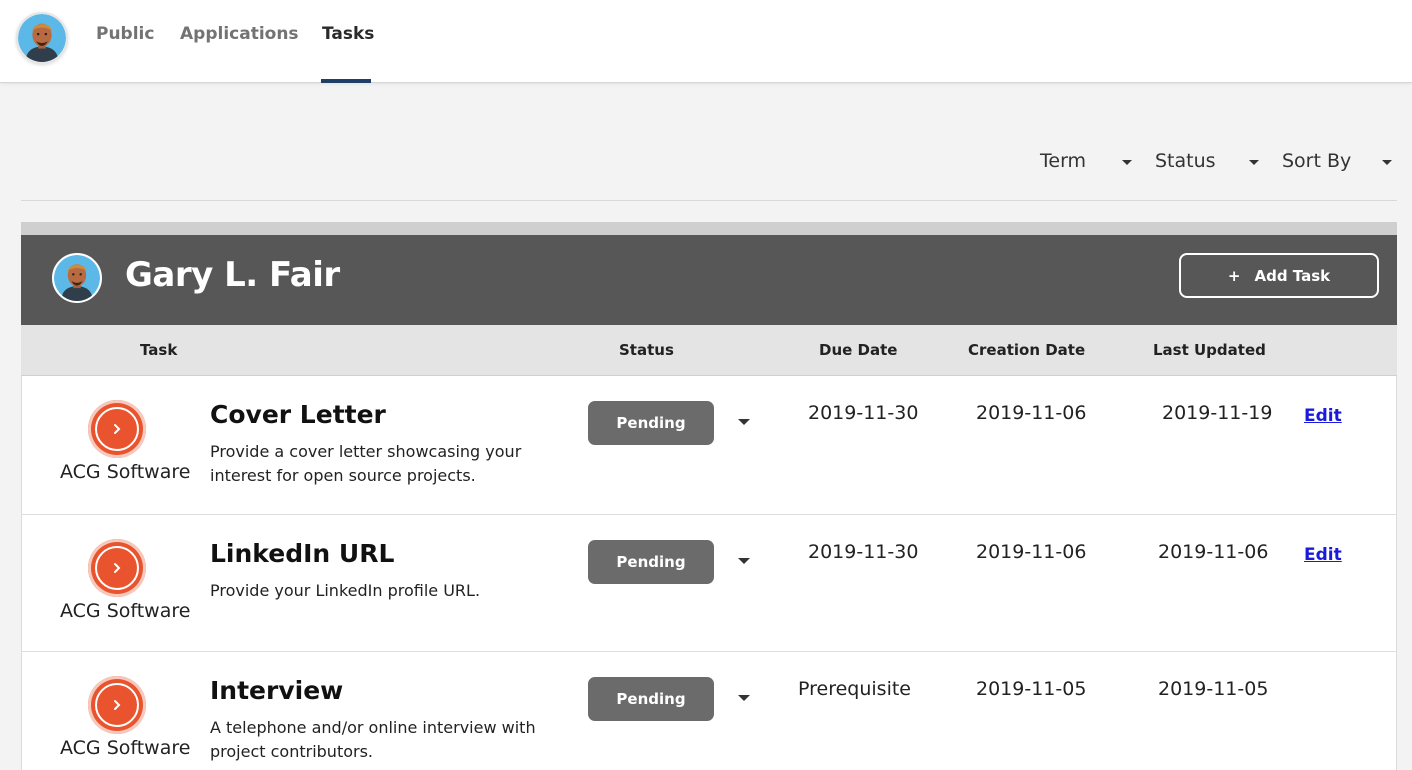 The image size is (1412, 770). What do you see at coordinates (1209, 350) in the screenshot?
I see `column-header-last-updated: Last Updated` at bounding box center [1209, 350].